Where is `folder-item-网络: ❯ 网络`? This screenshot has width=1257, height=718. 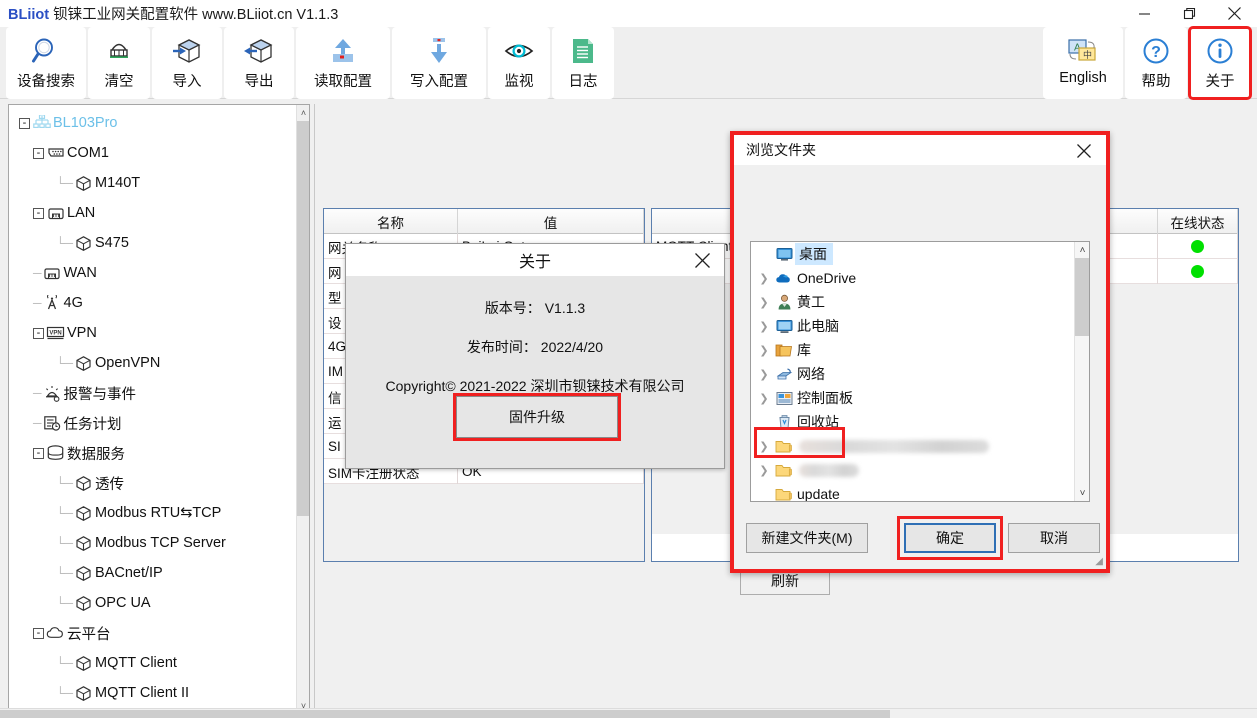
folder-item-网络: ❯ 网络 is located at coordinates (913, 374).